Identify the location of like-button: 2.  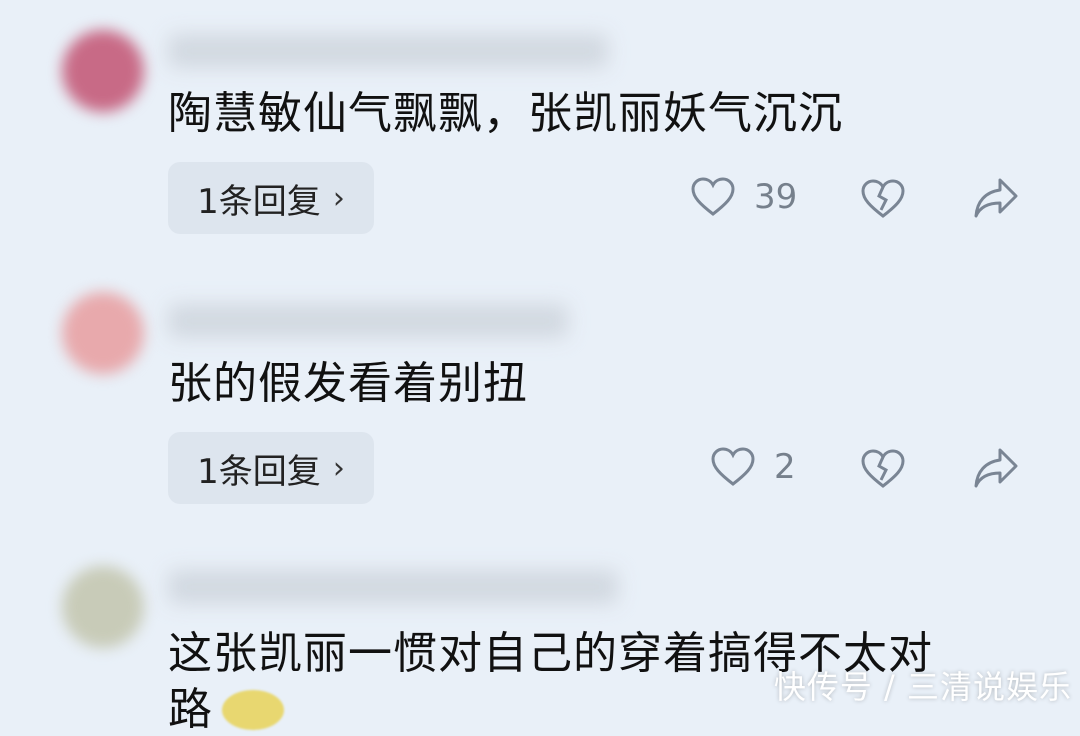
(753, 467).